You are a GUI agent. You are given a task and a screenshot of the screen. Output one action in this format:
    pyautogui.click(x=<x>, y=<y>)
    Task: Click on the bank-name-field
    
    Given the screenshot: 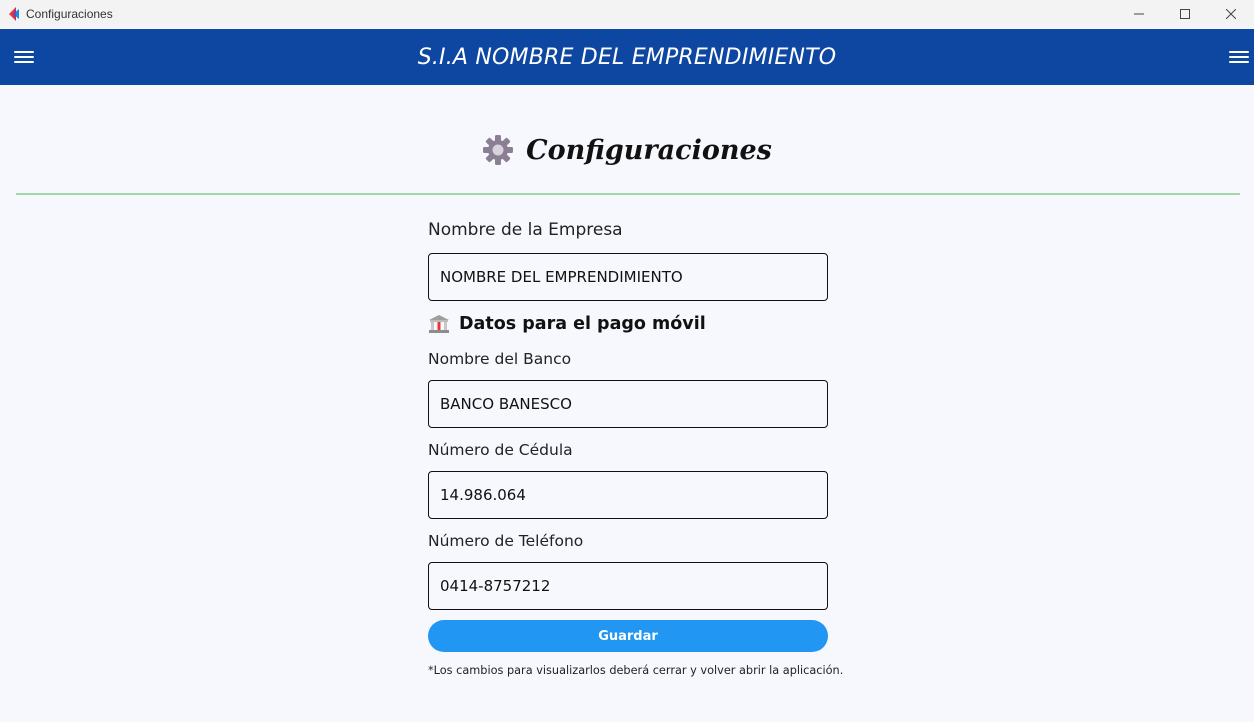 What is the action you would take?
    pyautogui.click(x=628, y=404)
    